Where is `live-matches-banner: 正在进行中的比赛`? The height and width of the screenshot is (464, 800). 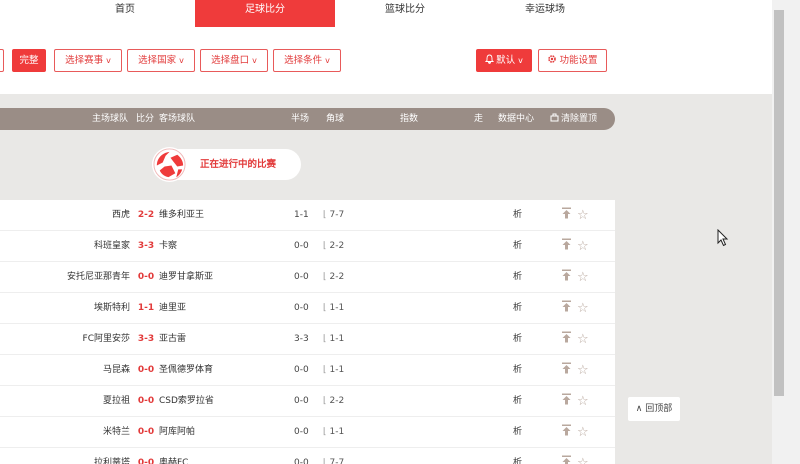
live-matches-banner: 正在进行中的比赛 is located at coordinates (226, 164).